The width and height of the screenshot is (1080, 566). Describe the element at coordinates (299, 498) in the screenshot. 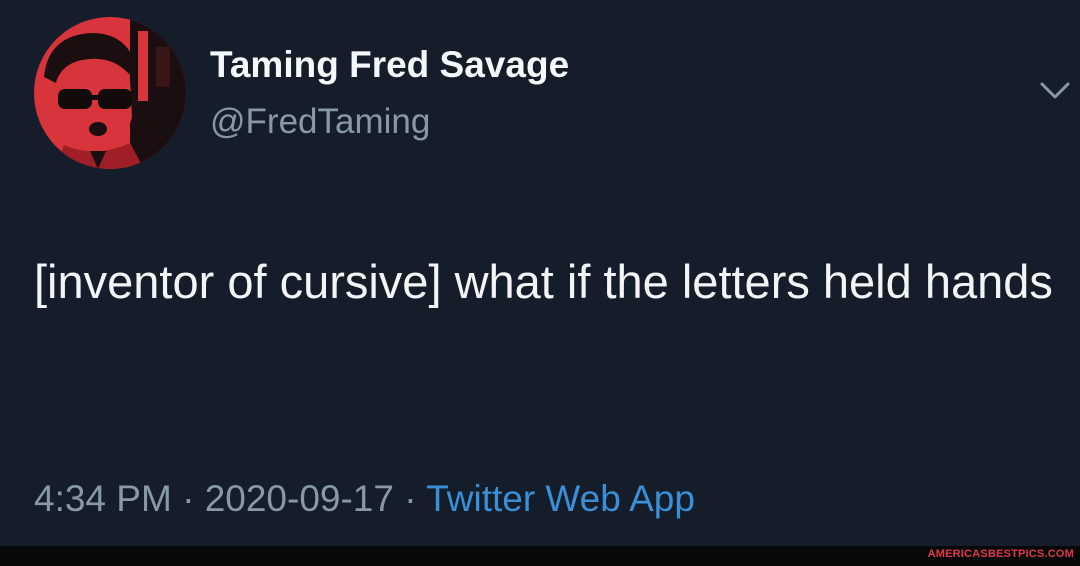

I see `tweet-date: 2020-09-17` at that location.